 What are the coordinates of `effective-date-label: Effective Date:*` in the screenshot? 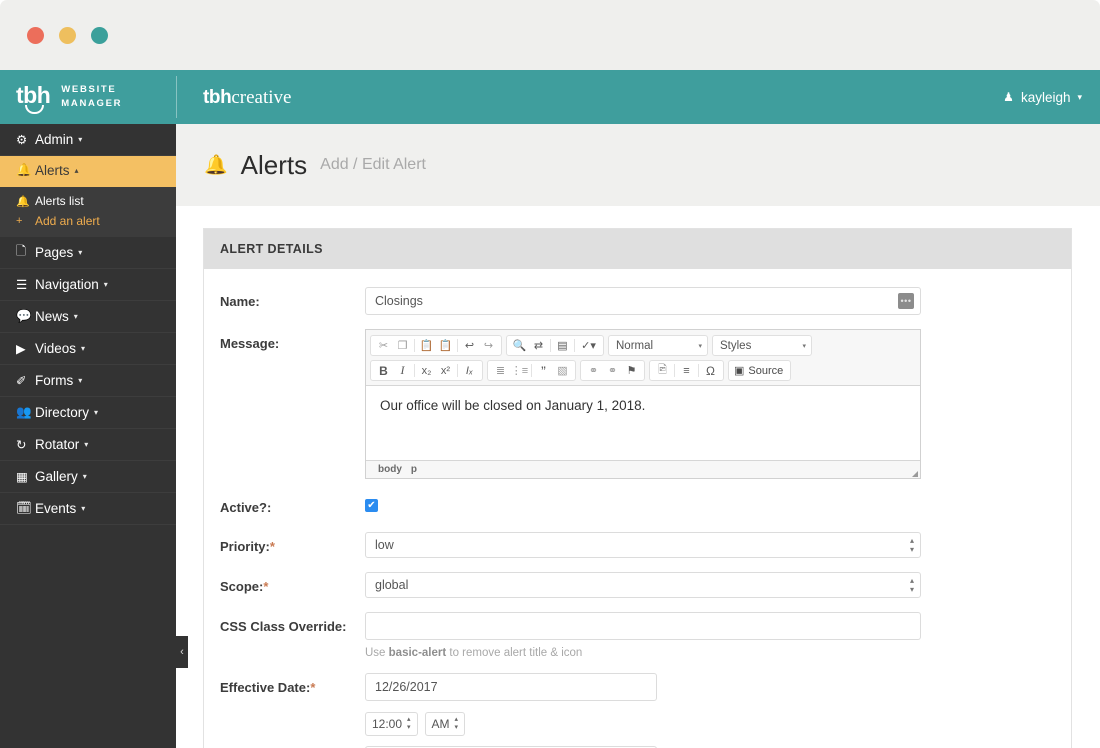 It's located at (292, 704).